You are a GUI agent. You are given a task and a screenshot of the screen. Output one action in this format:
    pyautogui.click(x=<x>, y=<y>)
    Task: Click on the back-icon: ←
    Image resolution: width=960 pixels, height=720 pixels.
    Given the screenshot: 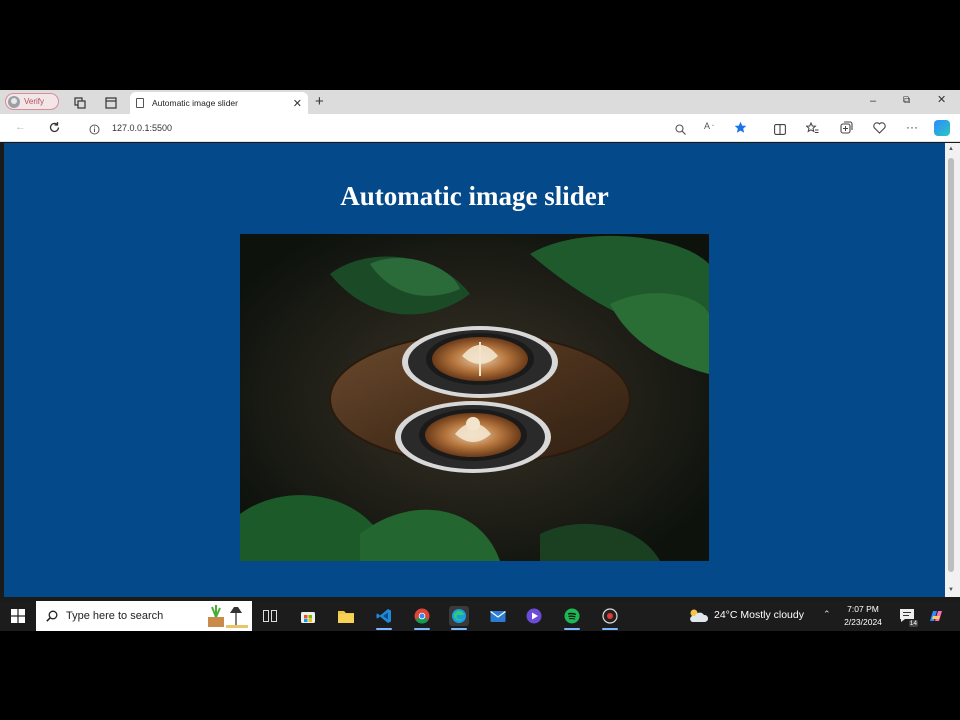 What is the action you would take?
    pyautogui.click(x=20, y=127)
    